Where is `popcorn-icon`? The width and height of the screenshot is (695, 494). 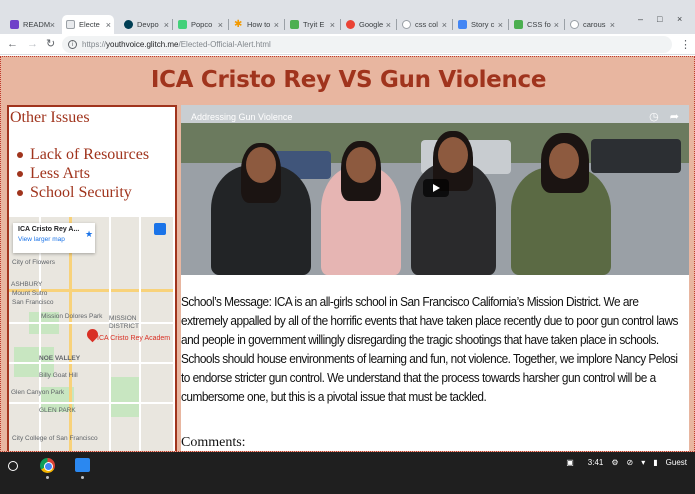
popcorn-icon is located at coordinates (182, 24).